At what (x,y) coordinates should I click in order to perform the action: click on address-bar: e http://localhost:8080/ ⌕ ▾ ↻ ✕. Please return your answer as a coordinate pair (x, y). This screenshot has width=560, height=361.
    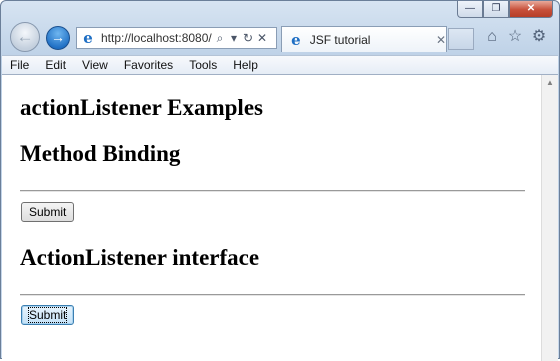
    Looking at the image, I should click on (176, 38).